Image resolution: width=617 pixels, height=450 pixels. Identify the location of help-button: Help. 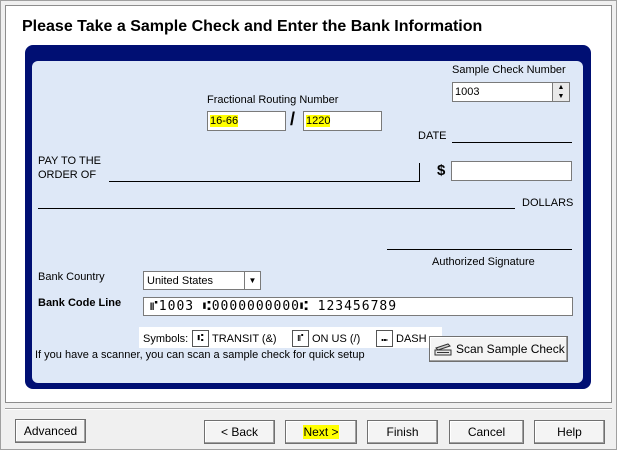
(569, 432).